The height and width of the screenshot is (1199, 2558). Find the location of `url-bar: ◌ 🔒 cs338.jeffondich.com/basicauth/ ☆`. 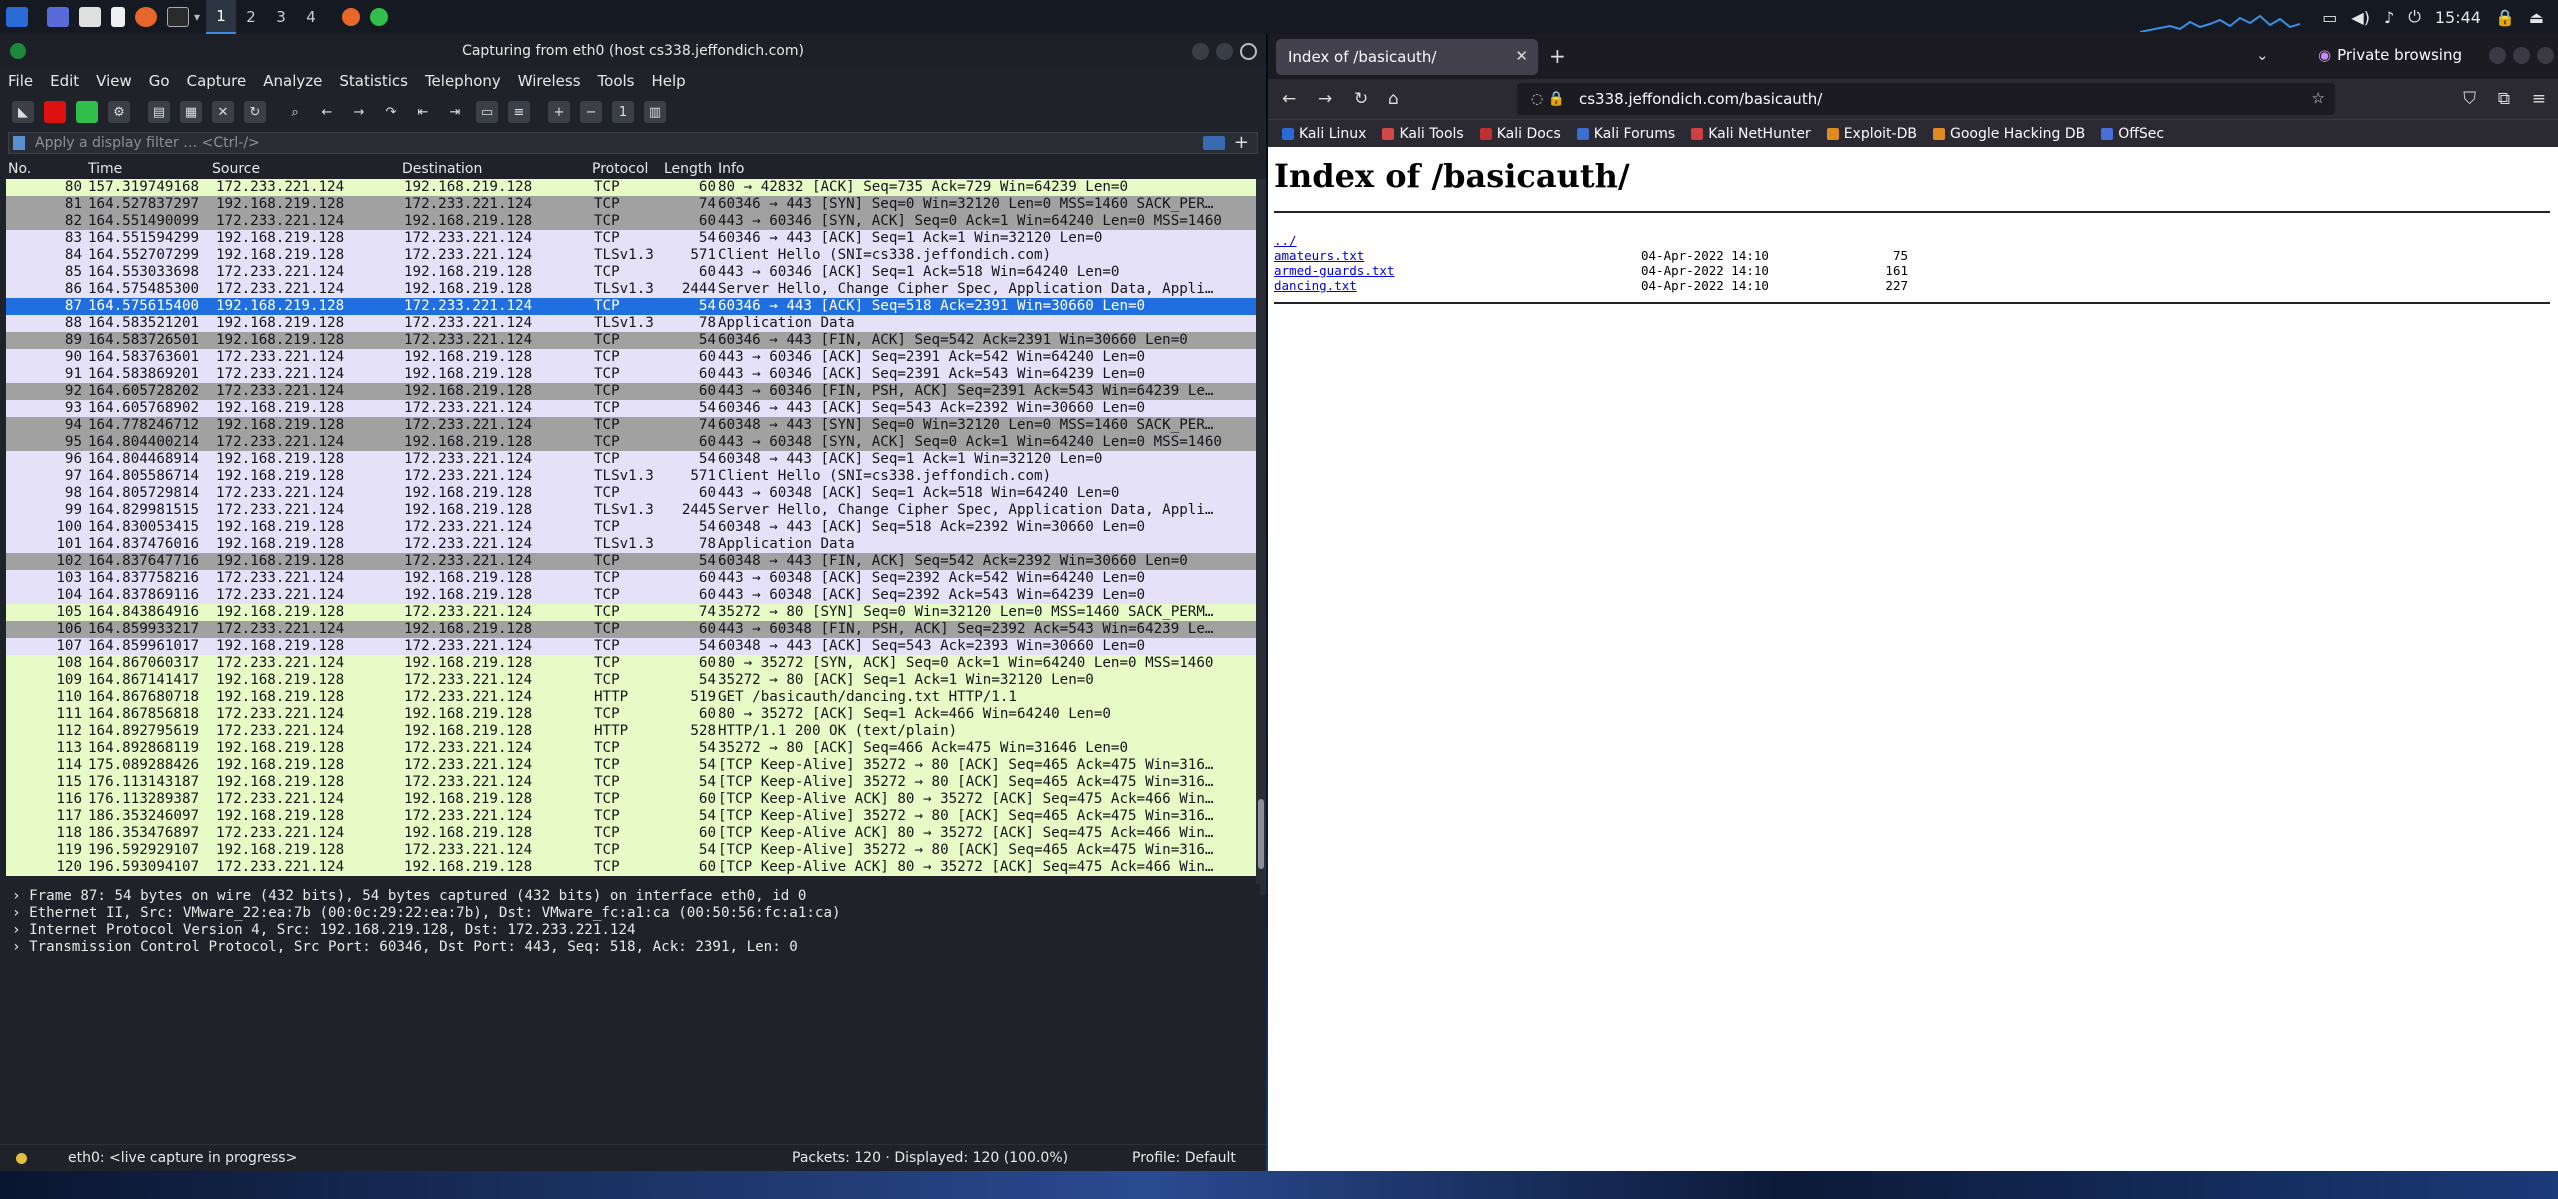

url-bar: ◌ 🔒 cs338.jeffondich.com/basicauth/ ☆ is located at coordinates (1926, 99).